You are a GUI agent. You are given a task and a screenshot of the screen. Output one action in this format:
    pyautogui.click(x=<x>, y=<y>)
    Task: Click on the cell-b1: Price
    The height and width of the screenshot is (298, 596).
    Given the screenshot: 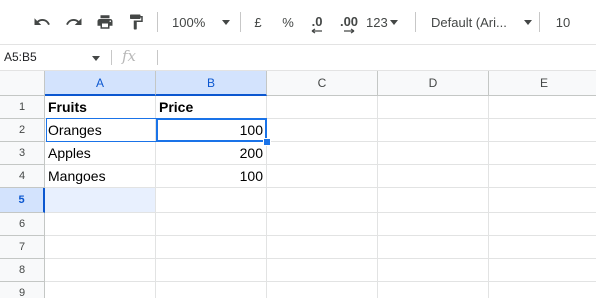 What is the action you would take?
    pyautogui.click(x=211, y=107)
    